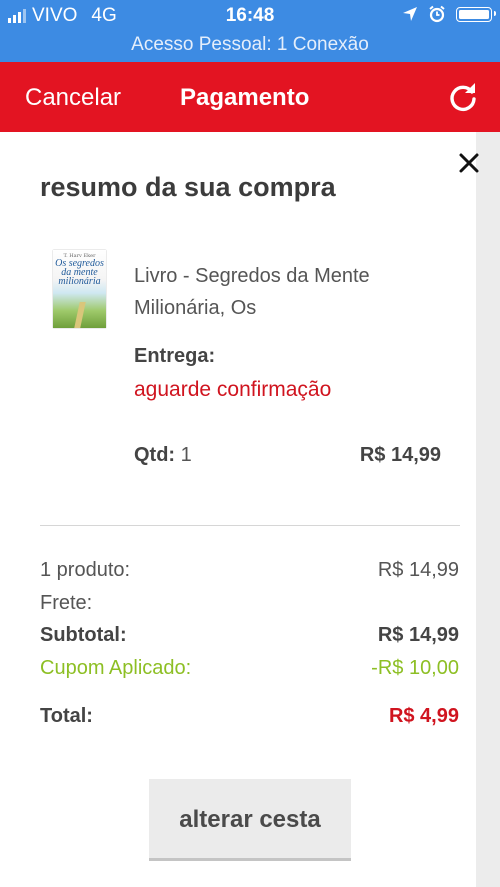 The image size is (500, 887). Describe the element at coordinates (410, 14) in the screenshot. I see `location-arrow-icon` at that location.